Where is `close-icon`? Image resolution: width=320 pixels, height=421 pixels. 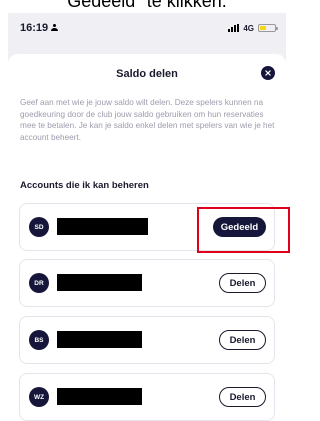 close-icon is located at coordinates (268, 73).